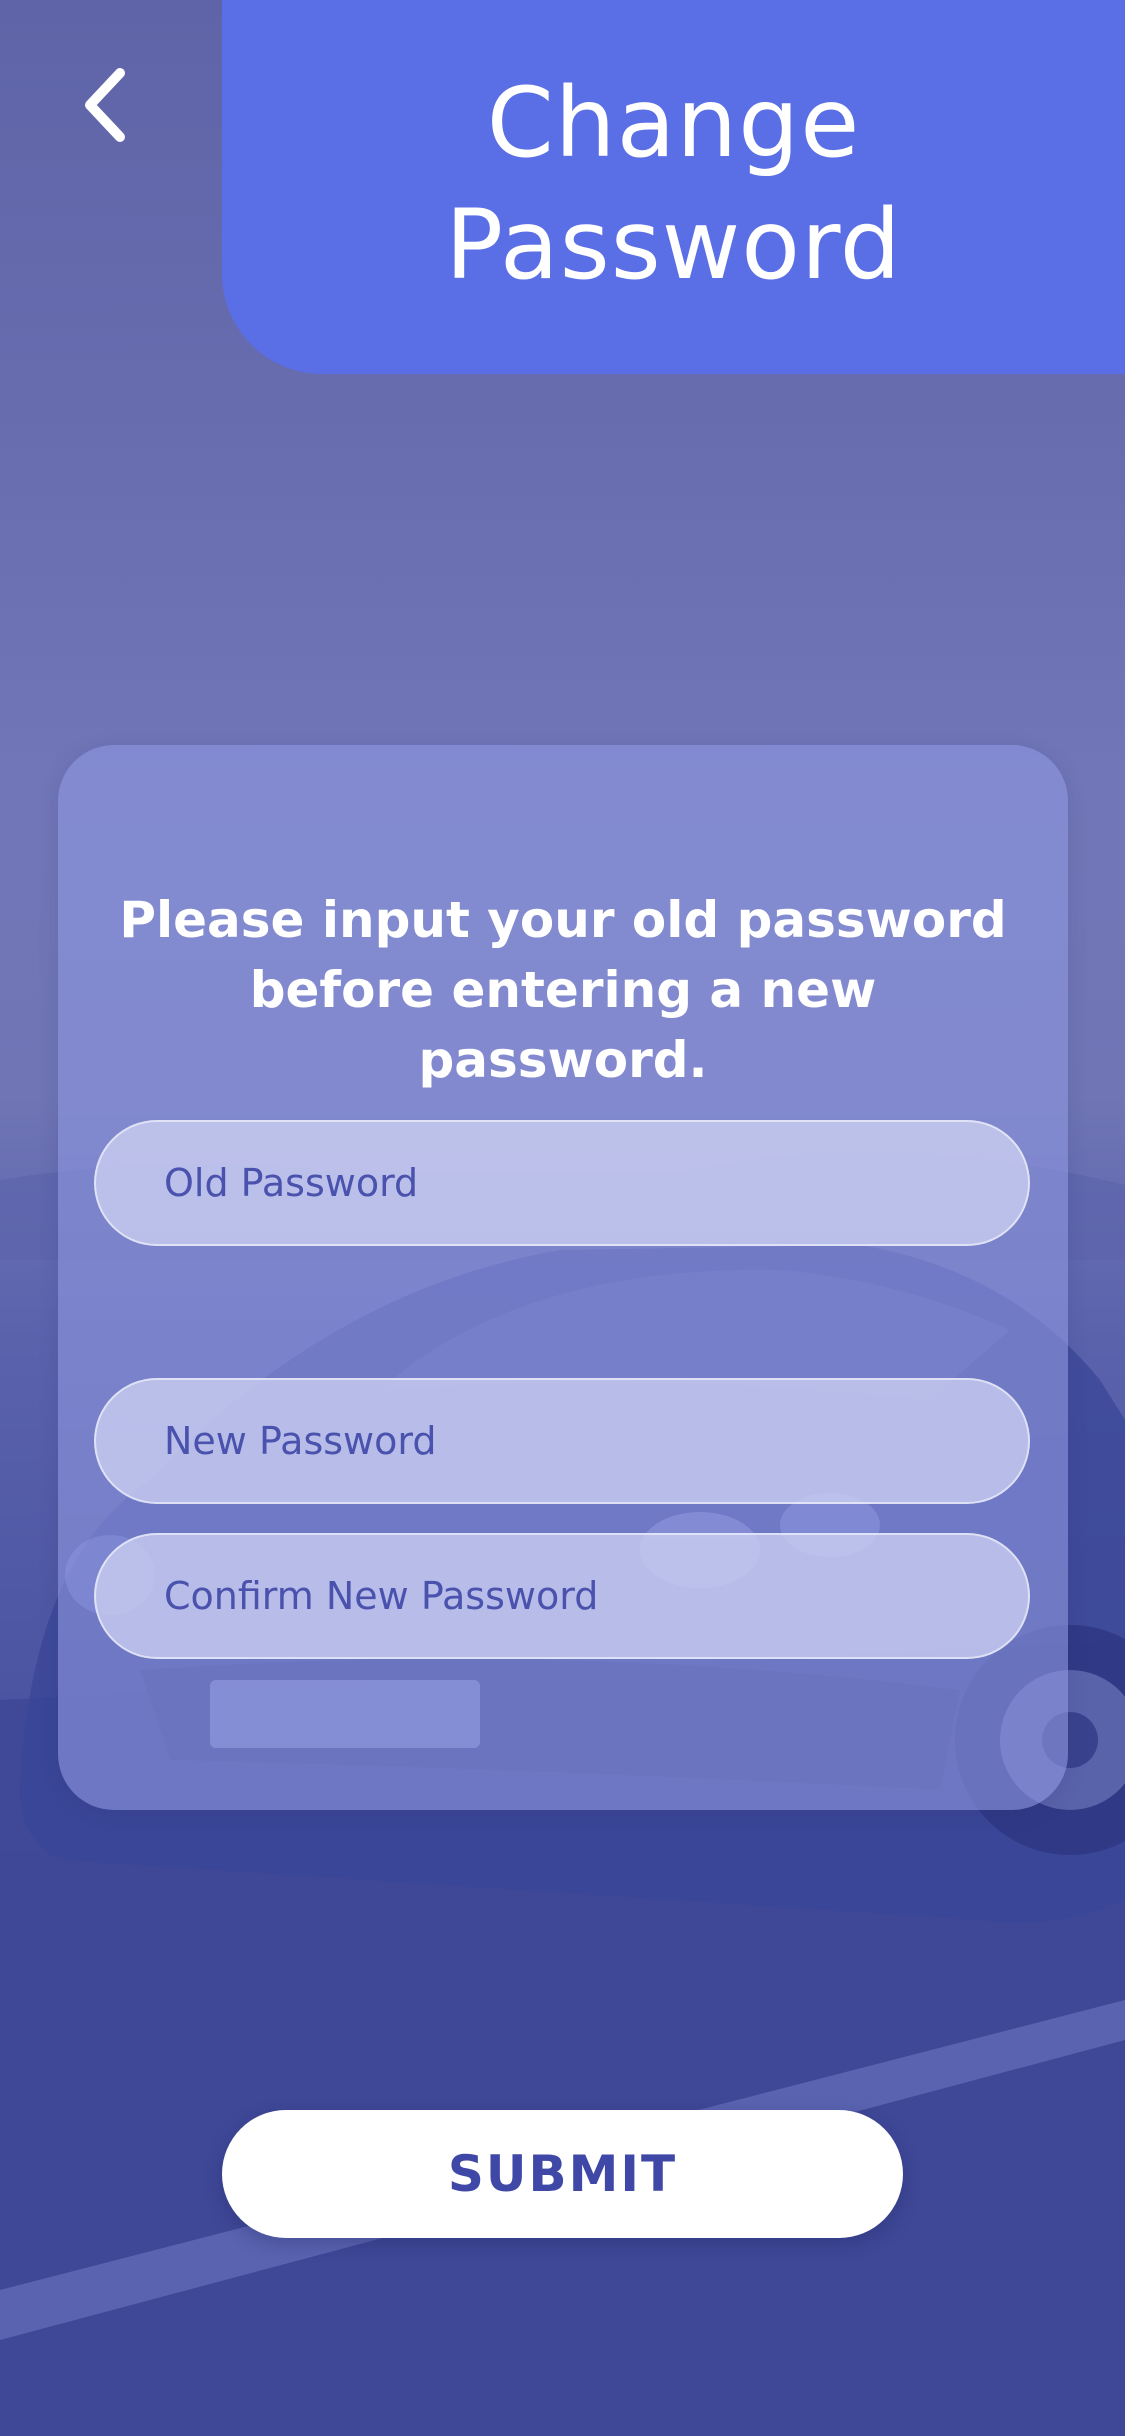 The image size is (1125, 2436). Describe the element at coordinates (595, 1441) in the screenshot. I see `new-password-input` at that location.